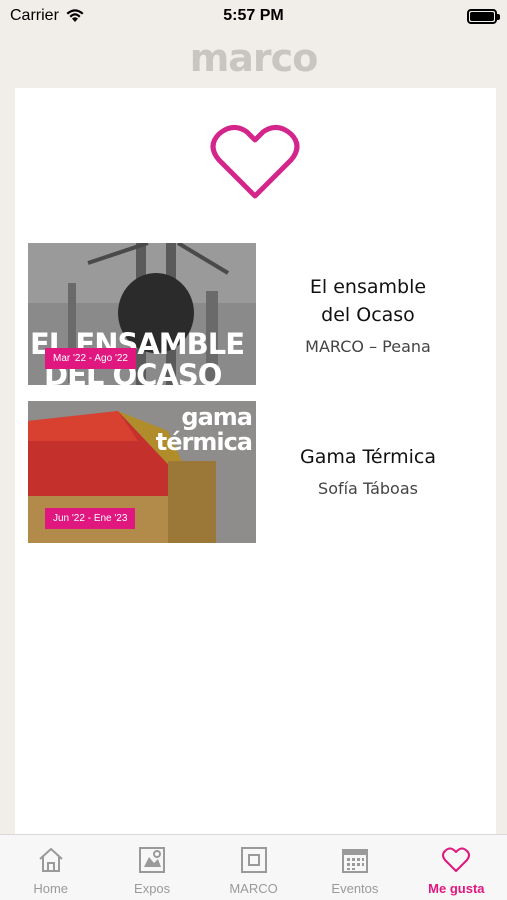 This screenshot has width=507, height=900. What do you see at coordinates (456, 888) in the screenshot?
I see `tab-label: Me gusta` at bounding box center [456, 888].